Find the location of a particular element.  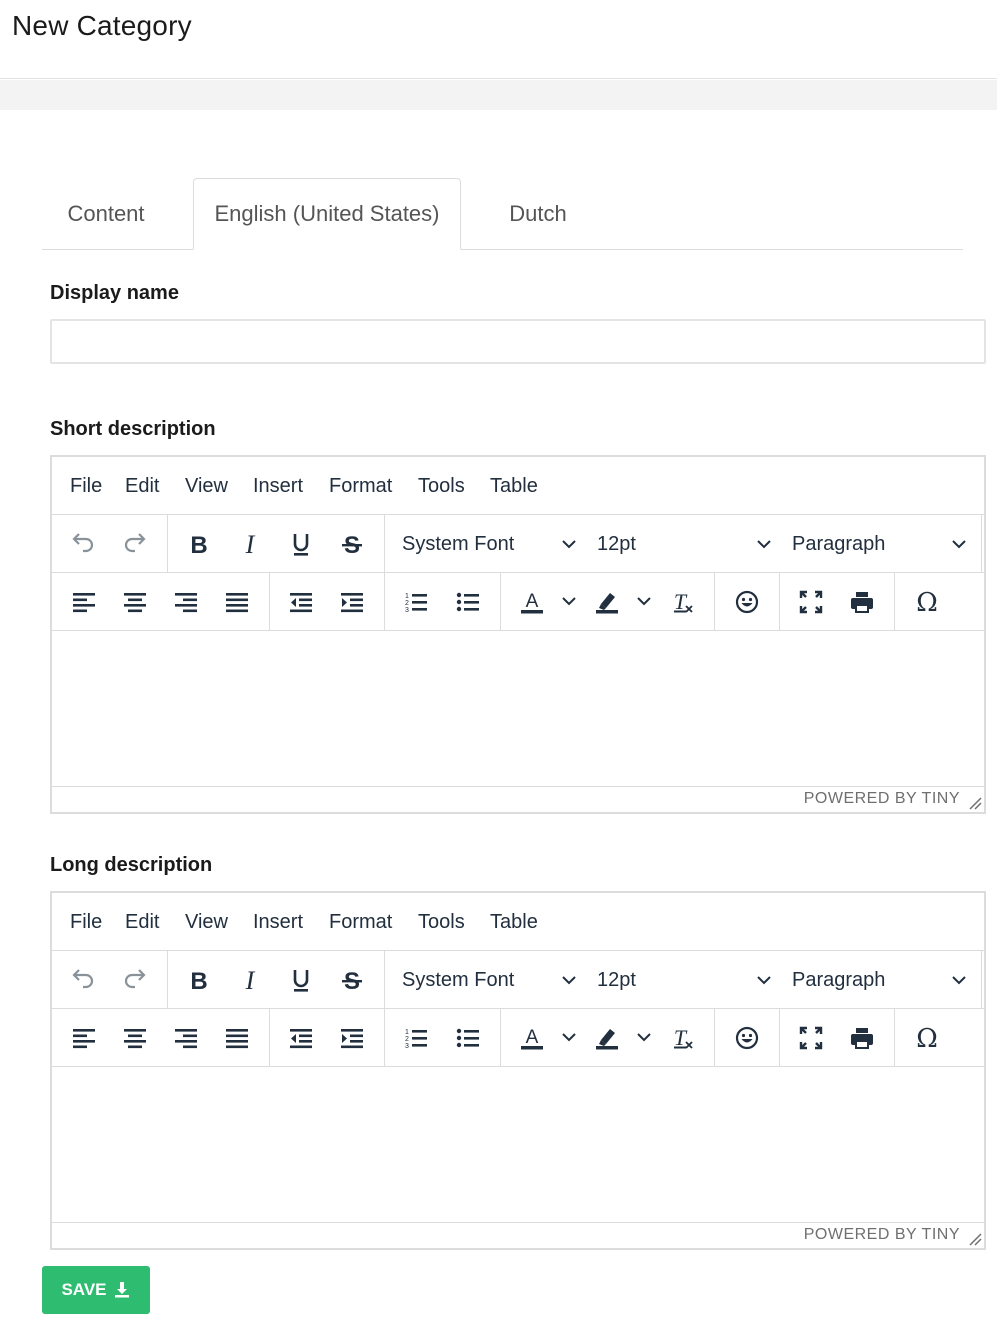

align-center-icon is located at coordinates (135, 1039).